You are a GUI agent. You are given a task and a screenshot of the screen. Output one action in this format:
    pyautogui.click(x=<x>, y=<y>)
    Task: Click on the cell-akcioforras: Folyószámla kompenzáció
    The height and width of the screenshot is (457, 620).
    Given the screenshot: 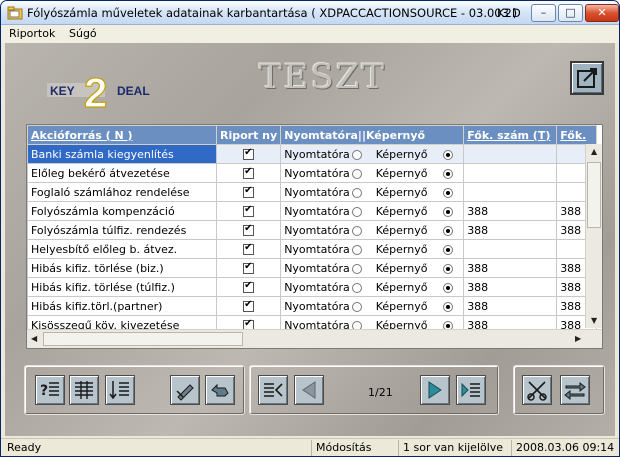 What is the action you would take?
    pyautogui.click(x=122, y=211)
    